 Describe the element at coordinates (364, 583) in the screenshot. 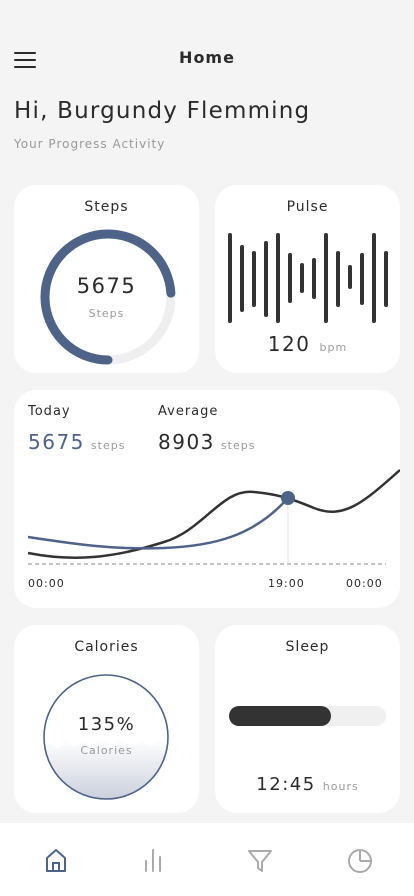

I see `x-tick-end: 00:00` at that location.